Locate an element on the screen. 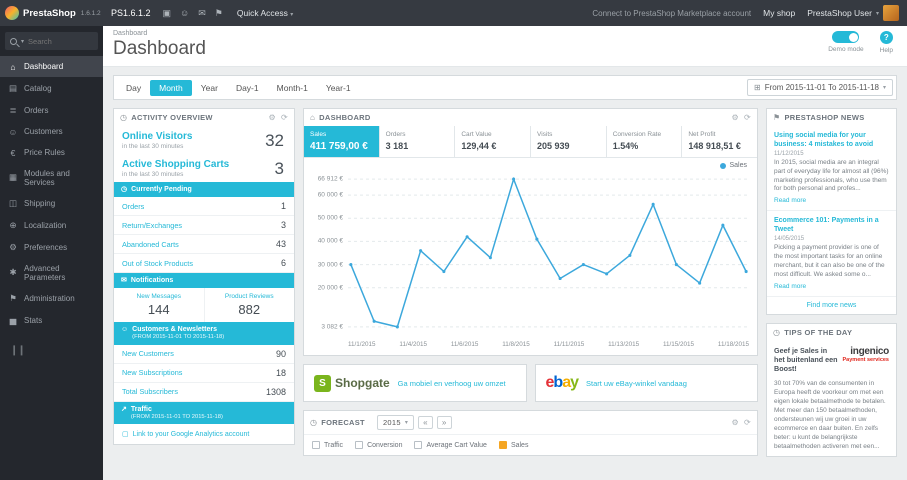  abandoned-carts-row: Abandoned Carts 43 is located at coordinates (204, 245).